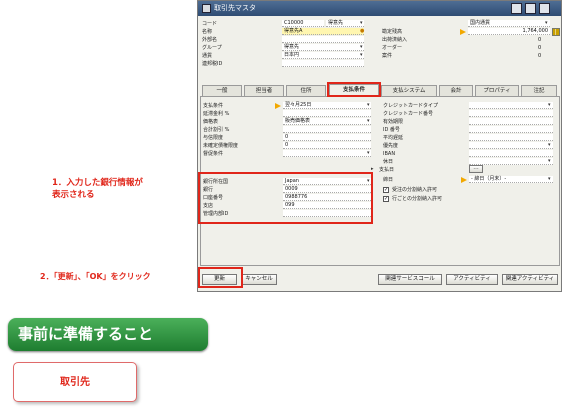  Describe the element at coordinates (530, 279) in the screenshot. I see `related-activity-button: 関連アクティビティ` at that location.